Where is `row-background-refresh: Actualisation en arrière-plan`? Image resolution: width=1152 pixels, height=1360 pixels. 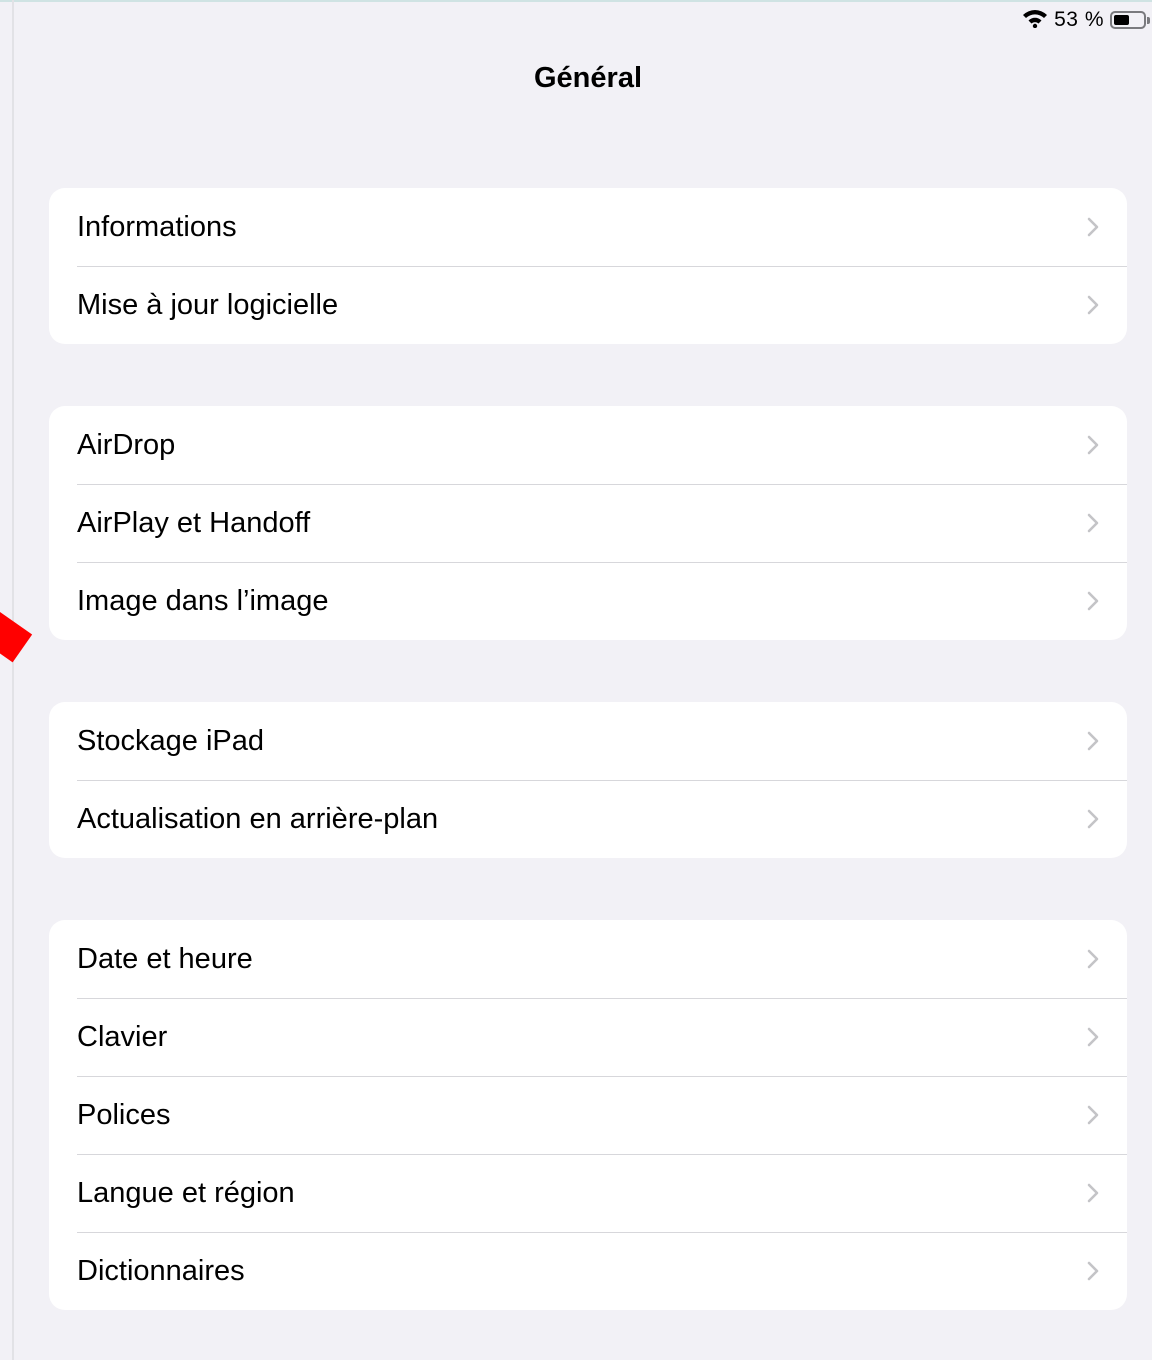 row-background-refresh: Actualisation en arrière-plan is located at coordinates (588, 819).